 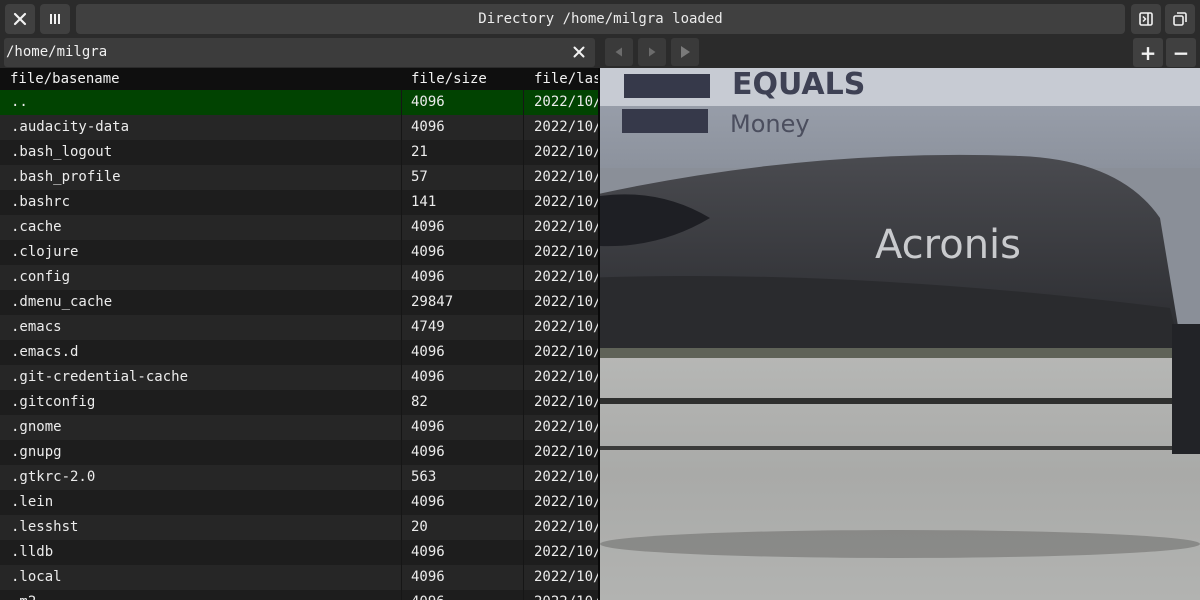 I want to click on table-row: .lesshst 20 2022/10/, so click(x=300, y=527).